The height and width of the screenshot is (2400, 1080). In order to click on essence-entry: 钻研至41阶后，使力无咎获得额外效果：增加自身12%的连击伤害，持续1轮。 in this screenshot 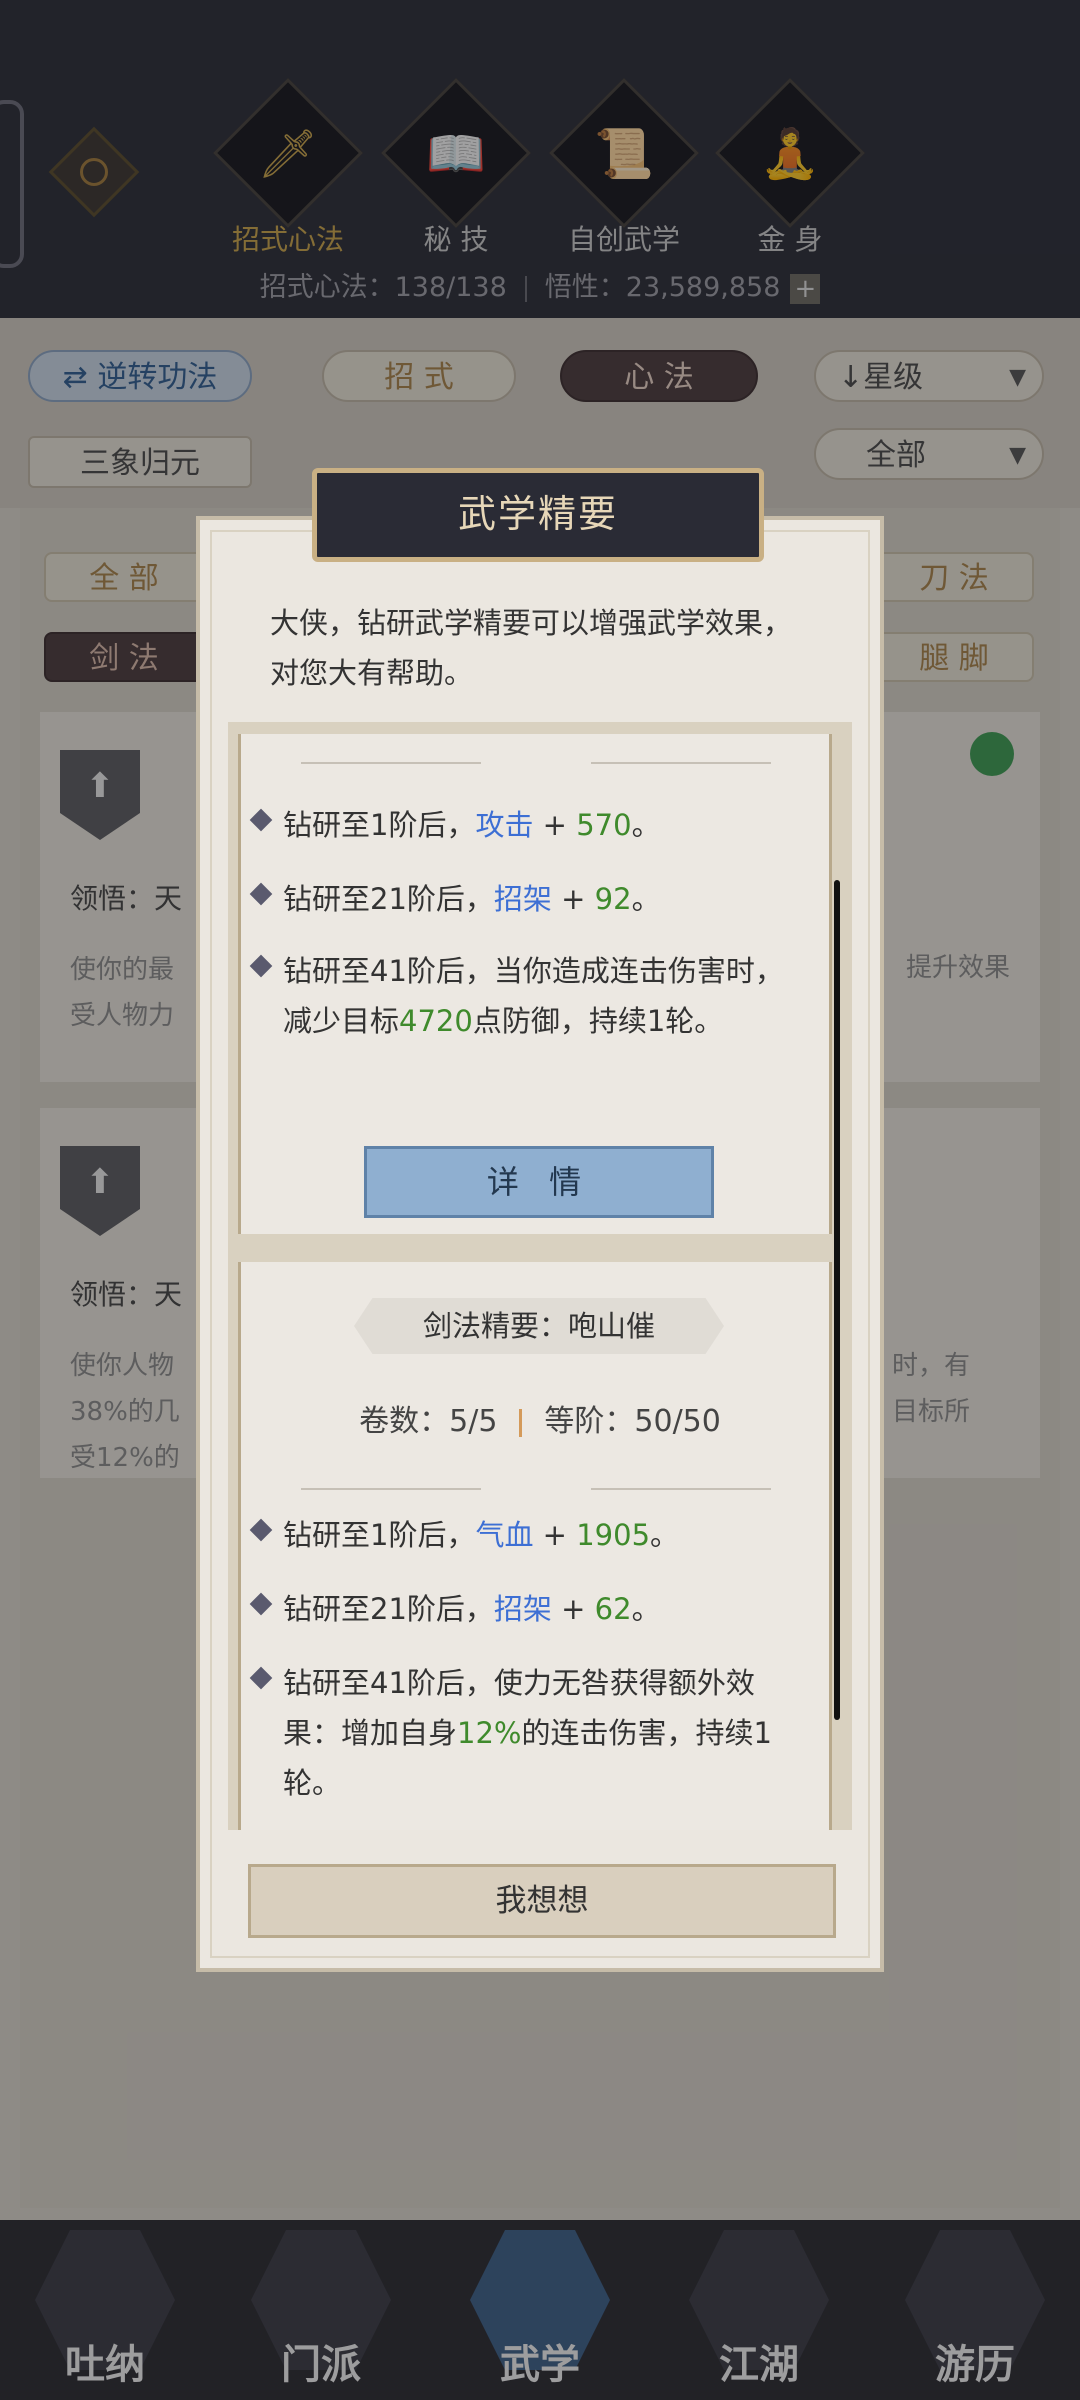, I will do `click(526, 1733)`.